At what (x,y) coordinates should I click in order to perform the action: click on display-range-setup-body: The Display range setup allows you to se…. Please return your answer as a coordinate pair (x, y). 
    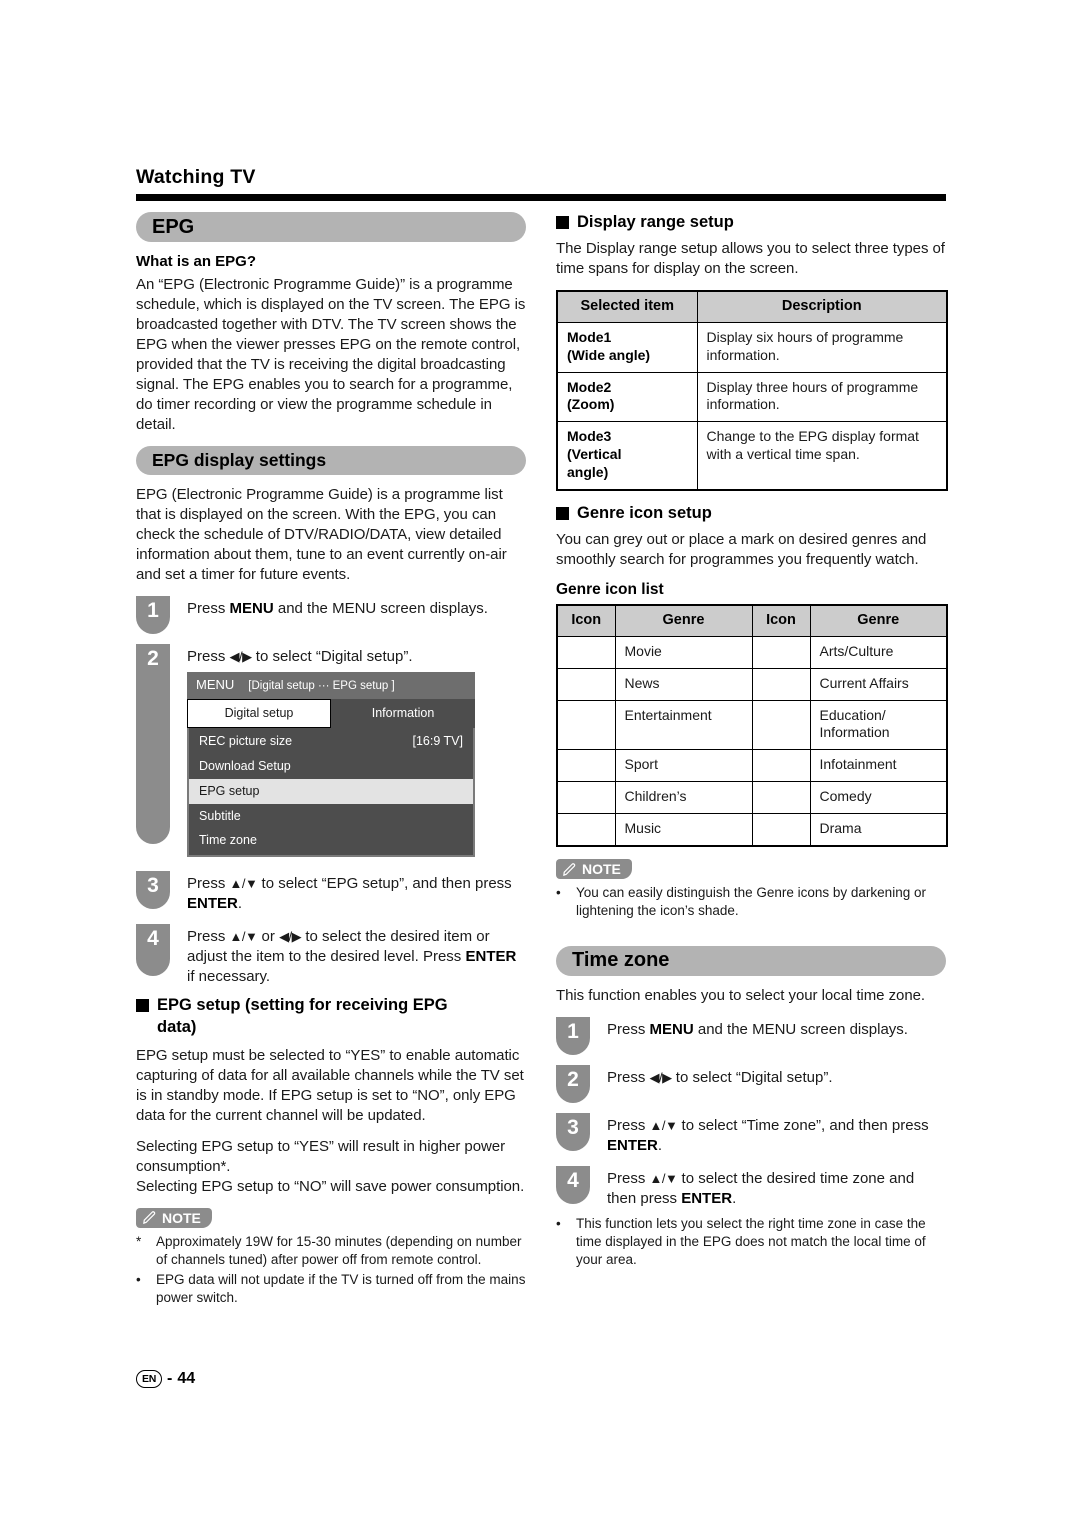
    Looking at the image, I should click on (750, 259).